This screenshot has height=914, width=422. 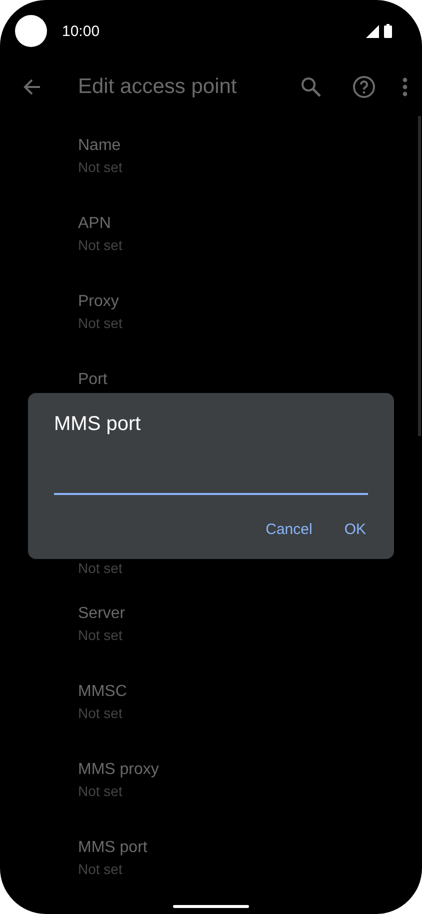 What do you see at coordinates (118, 770) in the screenshot?
I see `item-title: MMS proxy` at bounding box center [118, 770].